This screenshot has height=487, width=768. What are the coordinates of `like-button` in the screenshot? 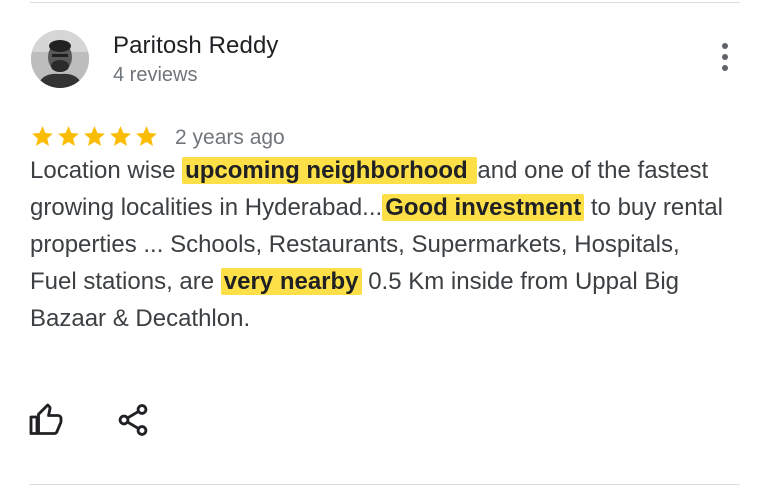 It's located at (46, 420).